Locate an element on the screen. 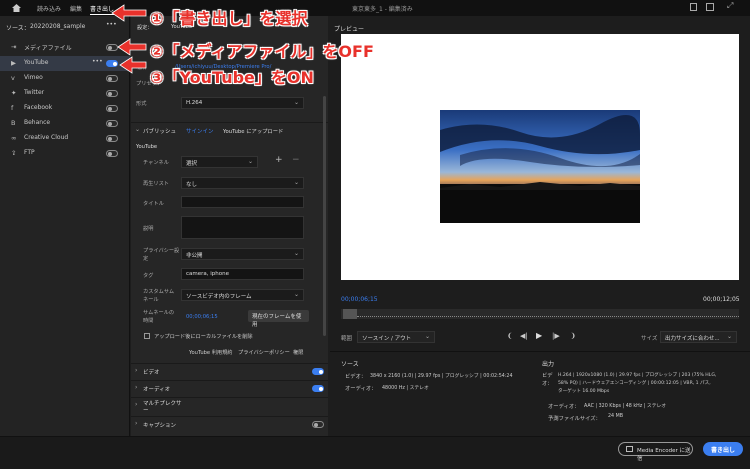 Image resolution: width=750 pixels, height=469 pixels. annotation-arrows is located at coordinates (129, 39).